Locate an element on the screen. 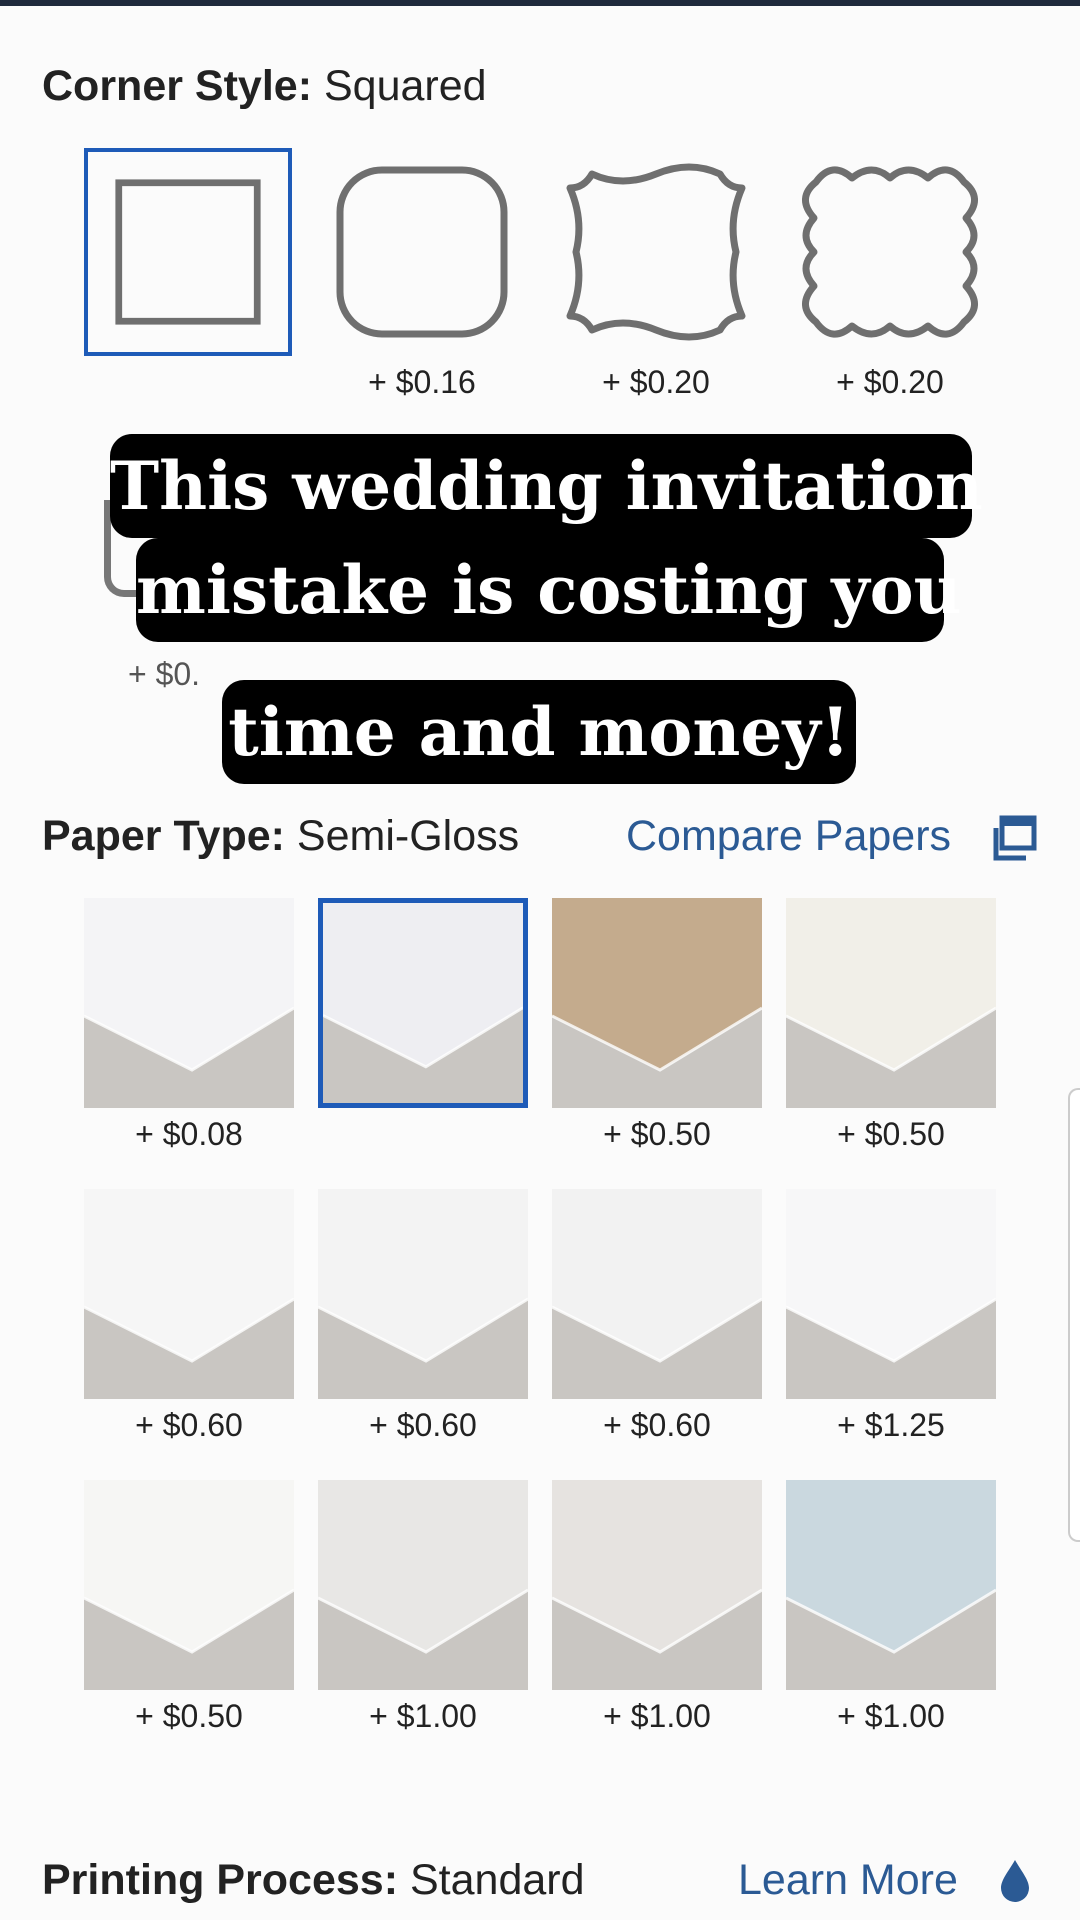 This screenshot has height=1920, width=1080. corner-option-squared is located at coordinates (188, 252).